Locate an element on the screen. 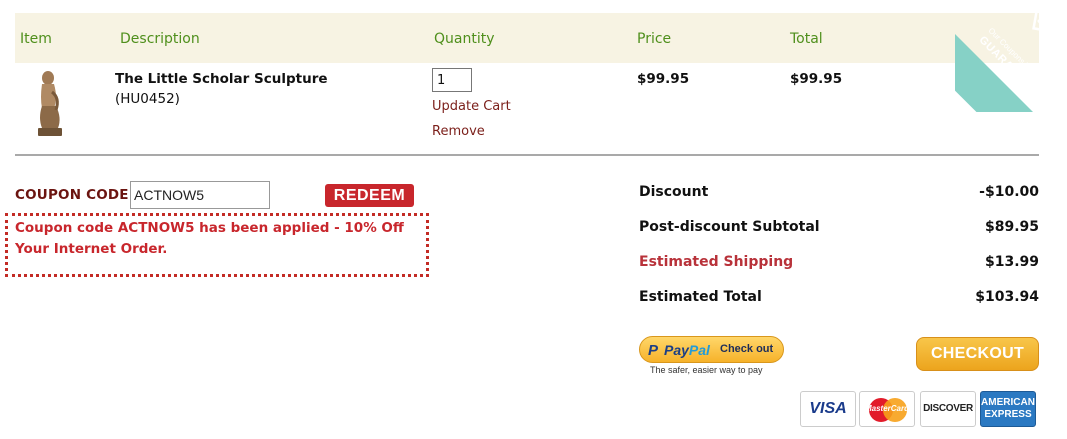 The image size is (1067, 439). discover-icon: DISCOVER is located at coordinates (948, 409).